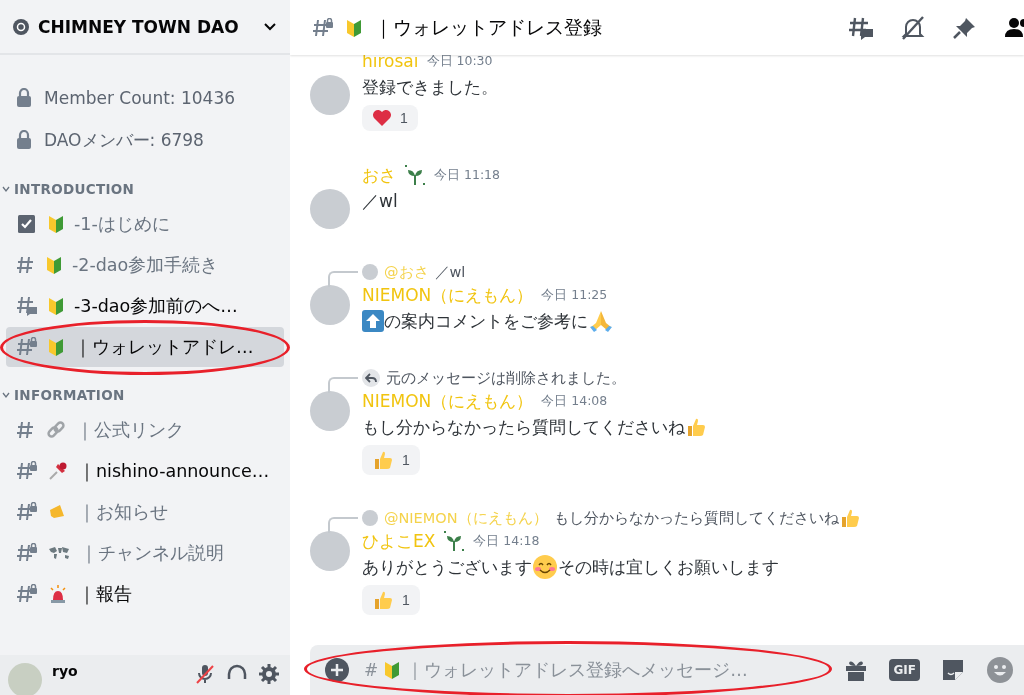 The height and width of the screenshot is (695, 1024). I want to click on stat-channel-label: DAOメンバー: 6798, so click(124, 140).